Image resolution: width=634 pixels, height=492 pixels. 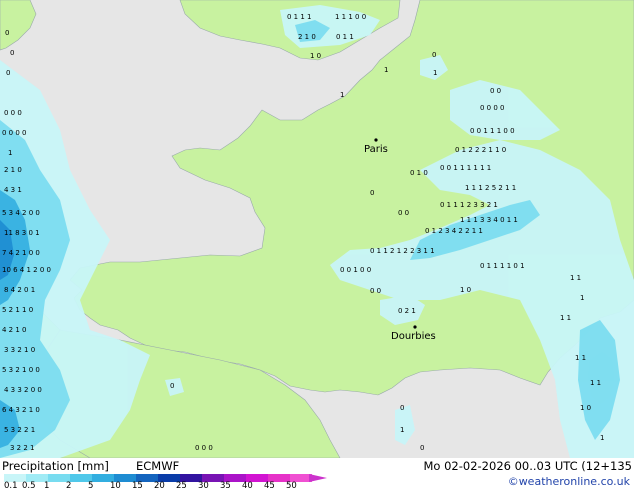 What do you see at coordinates (21, 253) in the screenshot?
I see `svg-text: 7 4 2 1 0 0` at bounding box center [21, 253].